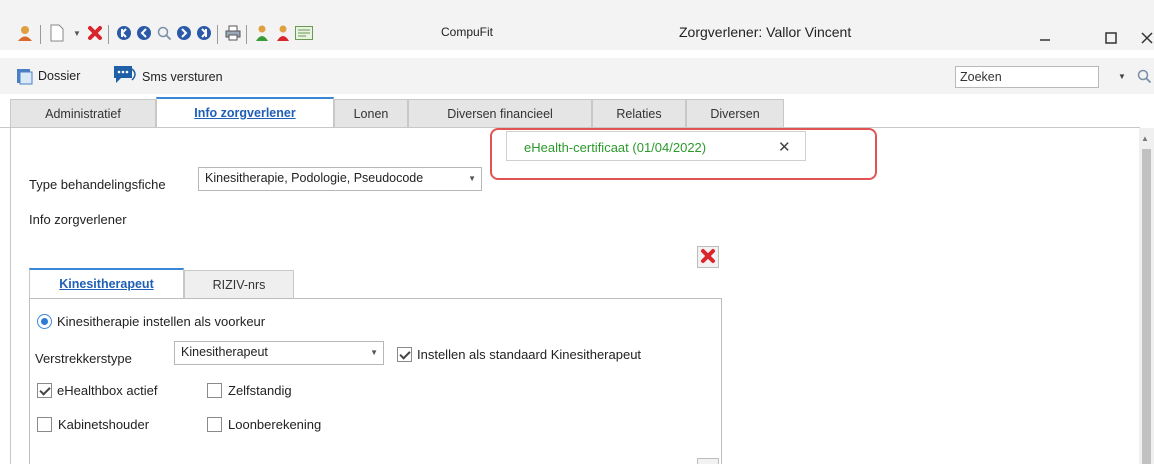 The height and width of the screenshot is (464, 1154). I want to click on tab-relaties: Relaties, so click(639, 113).